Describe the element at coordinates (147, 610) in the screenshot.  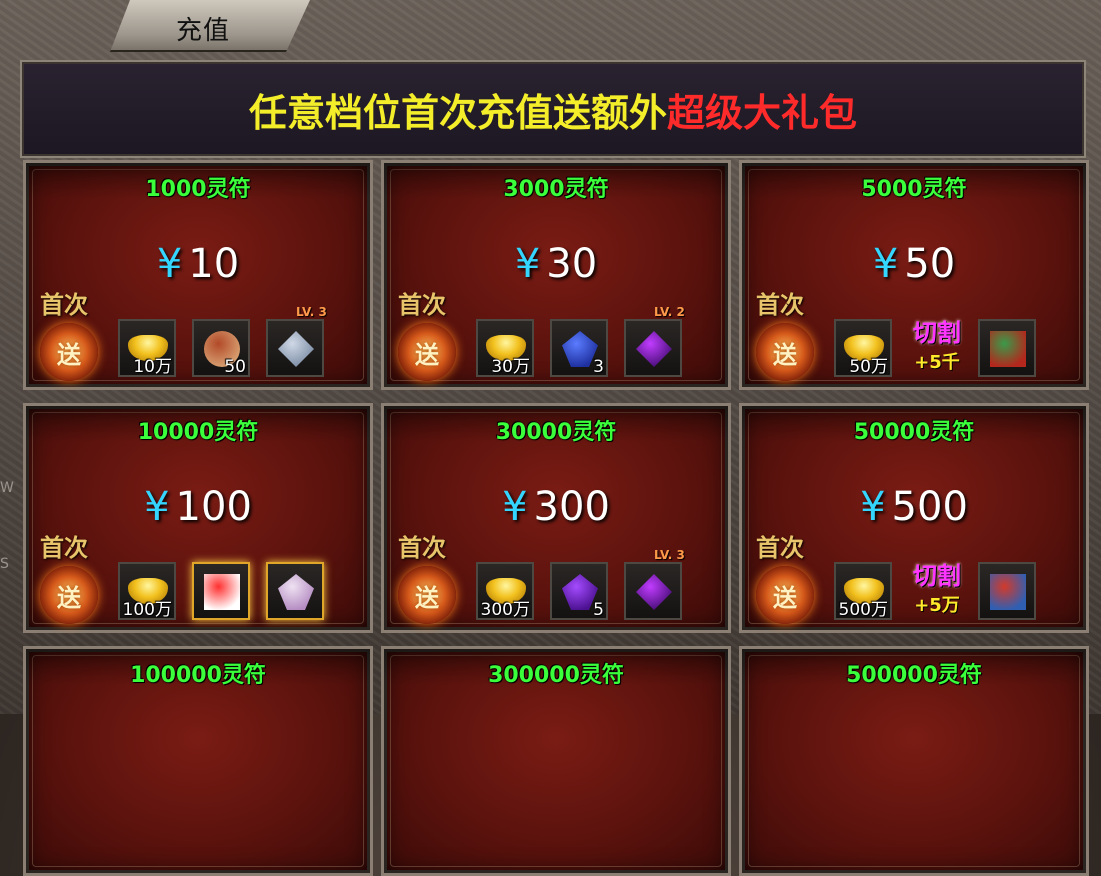
I see `gold-quantity: 100万` at that location.